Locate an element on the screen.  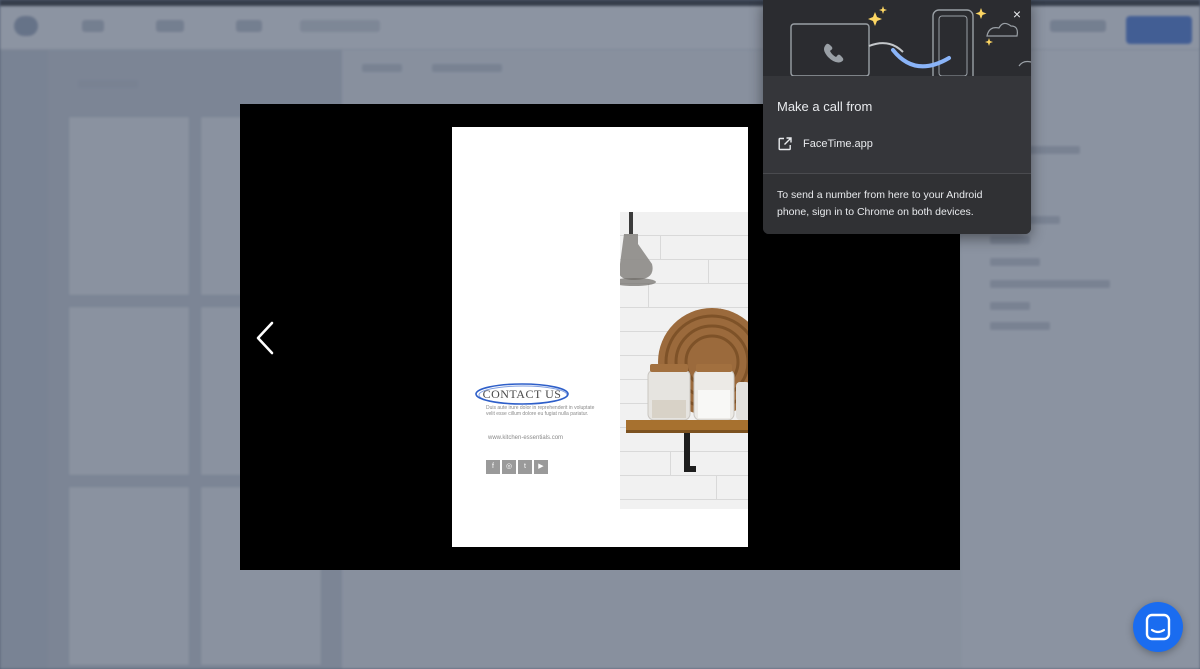
facetime-option: FaceTime.app is located at coordinates (897, 144).